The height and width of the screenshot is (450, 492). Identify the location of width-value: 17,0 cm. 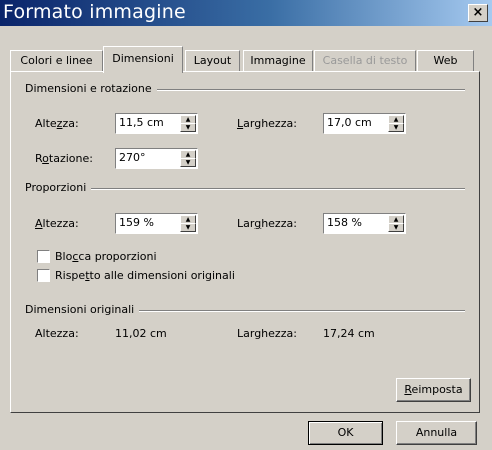
(349, 122).